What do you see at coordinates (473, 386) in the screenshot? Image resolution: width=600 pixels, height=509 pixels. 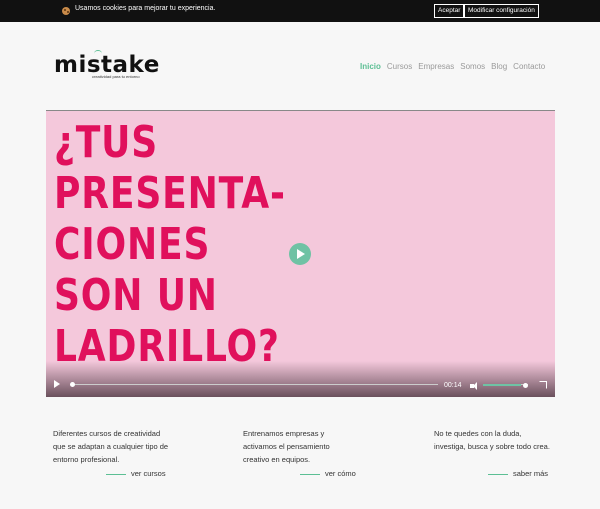 I see `volume-icon` at bounding box center [473, 386].